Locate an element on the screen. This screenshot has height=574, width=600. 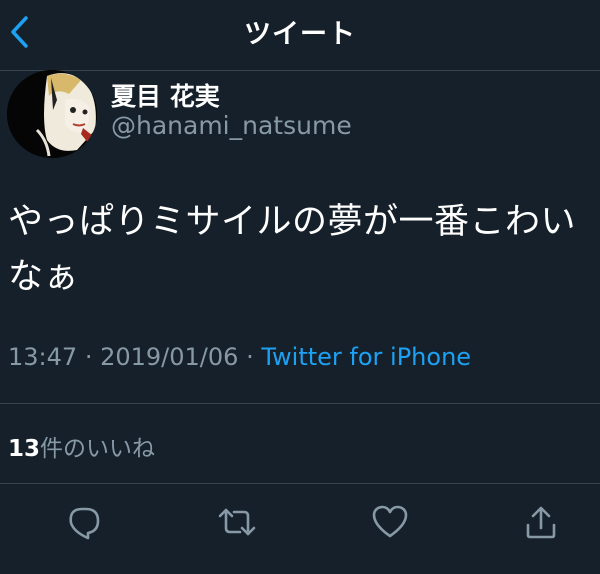
reply-button is located at coordinates (84, 522).